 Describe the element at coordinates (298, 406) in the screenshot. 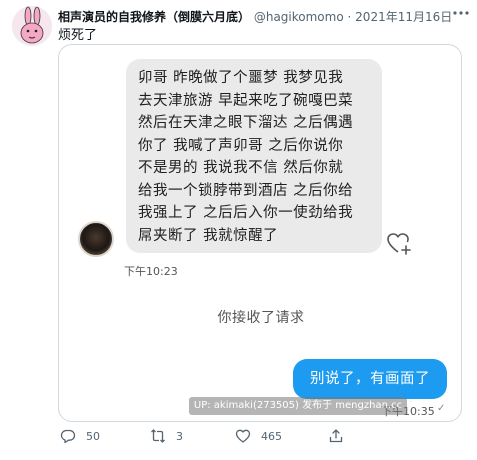

I see `watermark: UP: akimaki(273505) 发布于 mengzhan.cc` at that location.